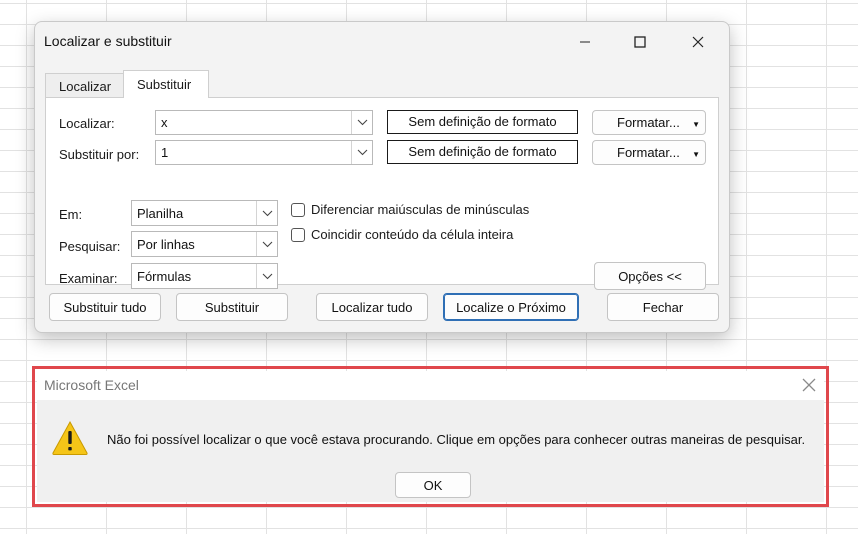  I want to click on find-all-button: Localizar tudo, so click(372, 307).